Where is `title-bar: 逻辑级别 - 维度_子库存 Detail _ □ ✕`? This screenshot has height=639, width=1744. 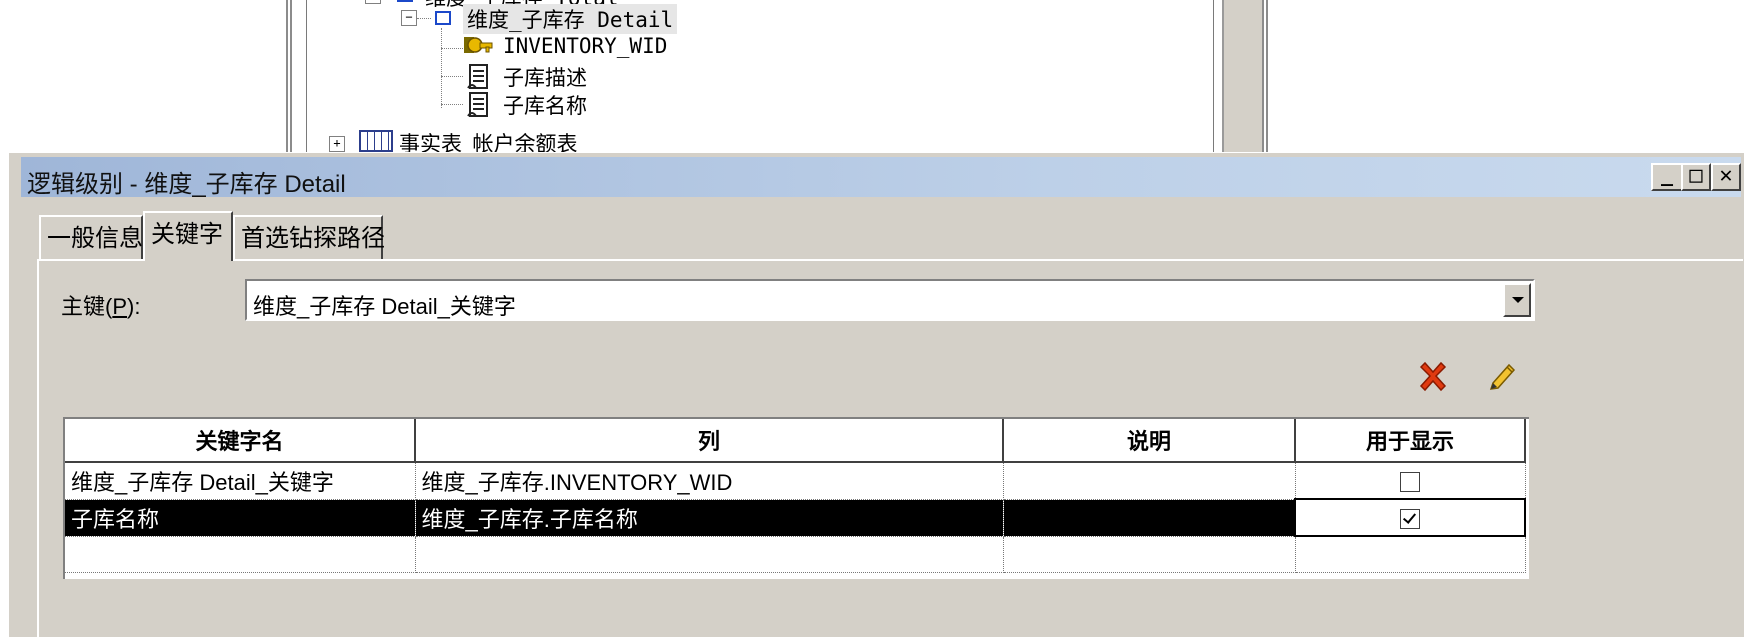
title-bar: 逻辑级别 - 维度_子库存 Detail _ □ ✕ is located at coordinates (881, 177).